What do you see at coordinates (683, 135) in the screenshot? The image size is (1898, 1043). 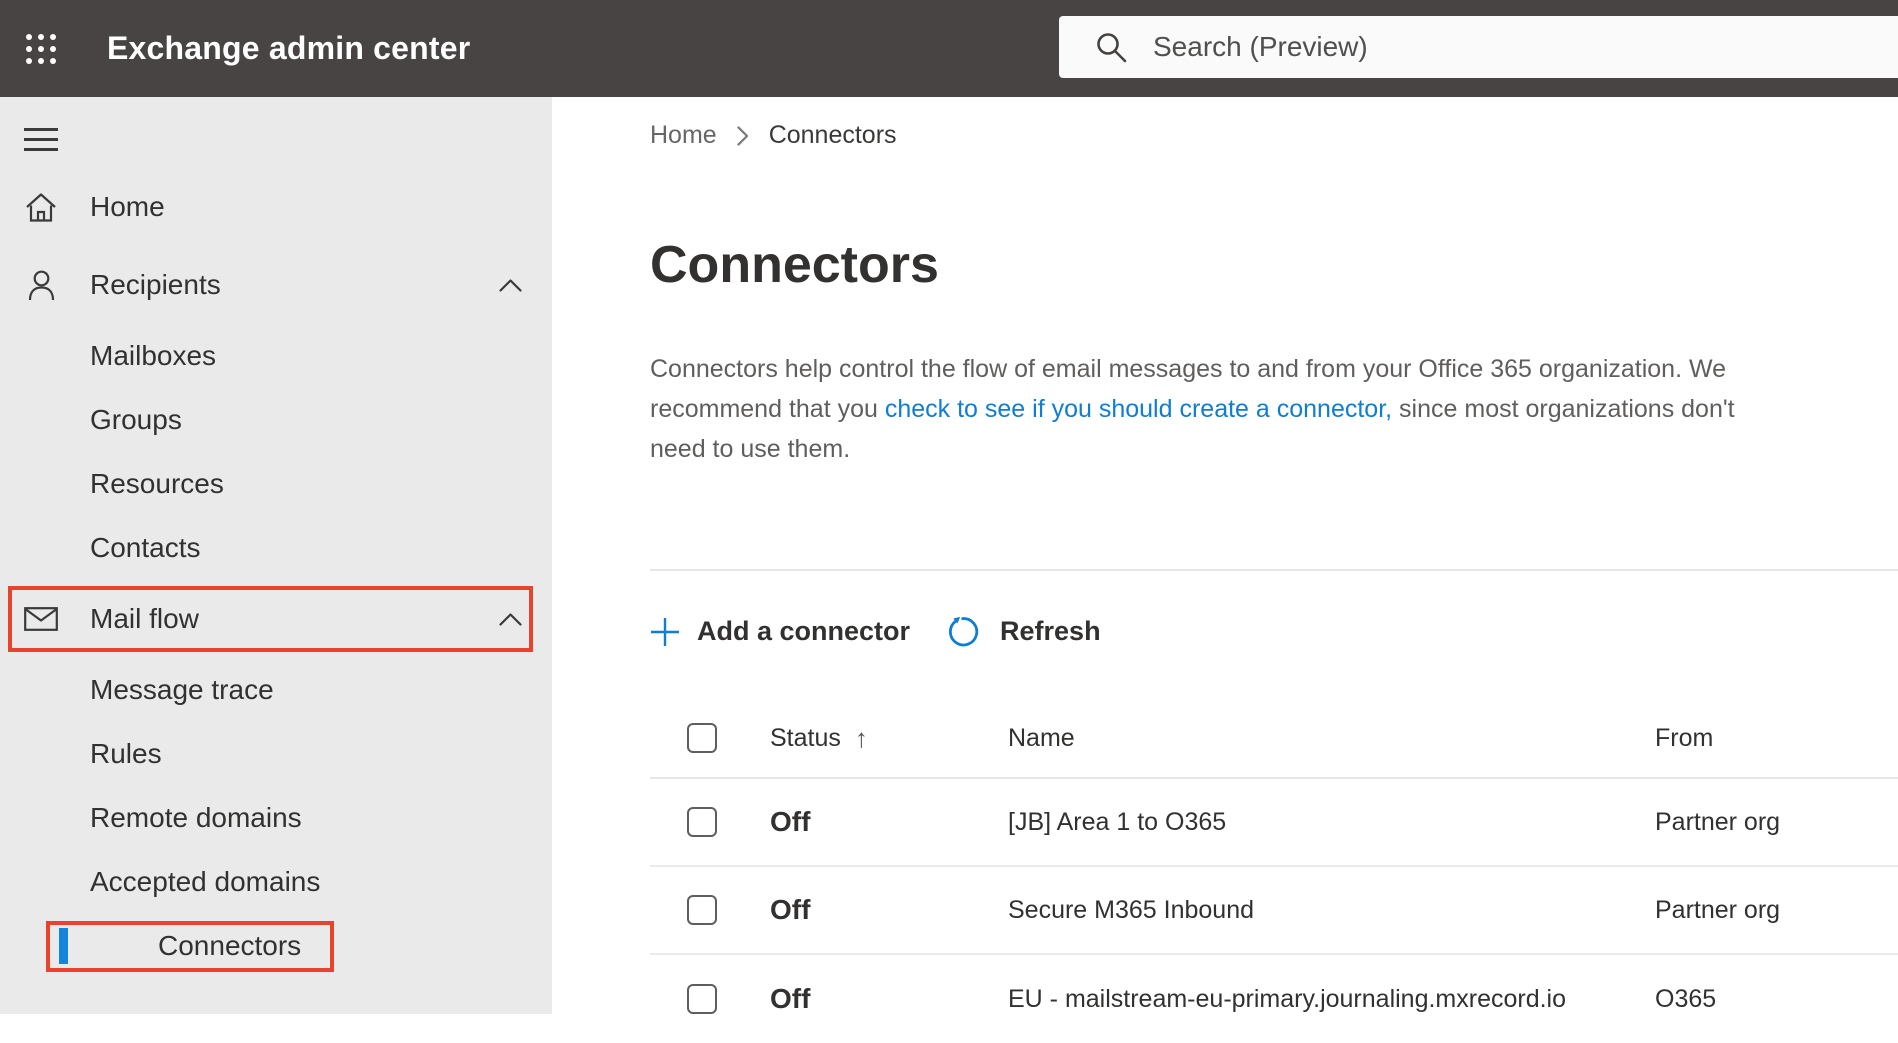 I see `breadcrumb-home-link: Home` at bounding box center [683, 135].